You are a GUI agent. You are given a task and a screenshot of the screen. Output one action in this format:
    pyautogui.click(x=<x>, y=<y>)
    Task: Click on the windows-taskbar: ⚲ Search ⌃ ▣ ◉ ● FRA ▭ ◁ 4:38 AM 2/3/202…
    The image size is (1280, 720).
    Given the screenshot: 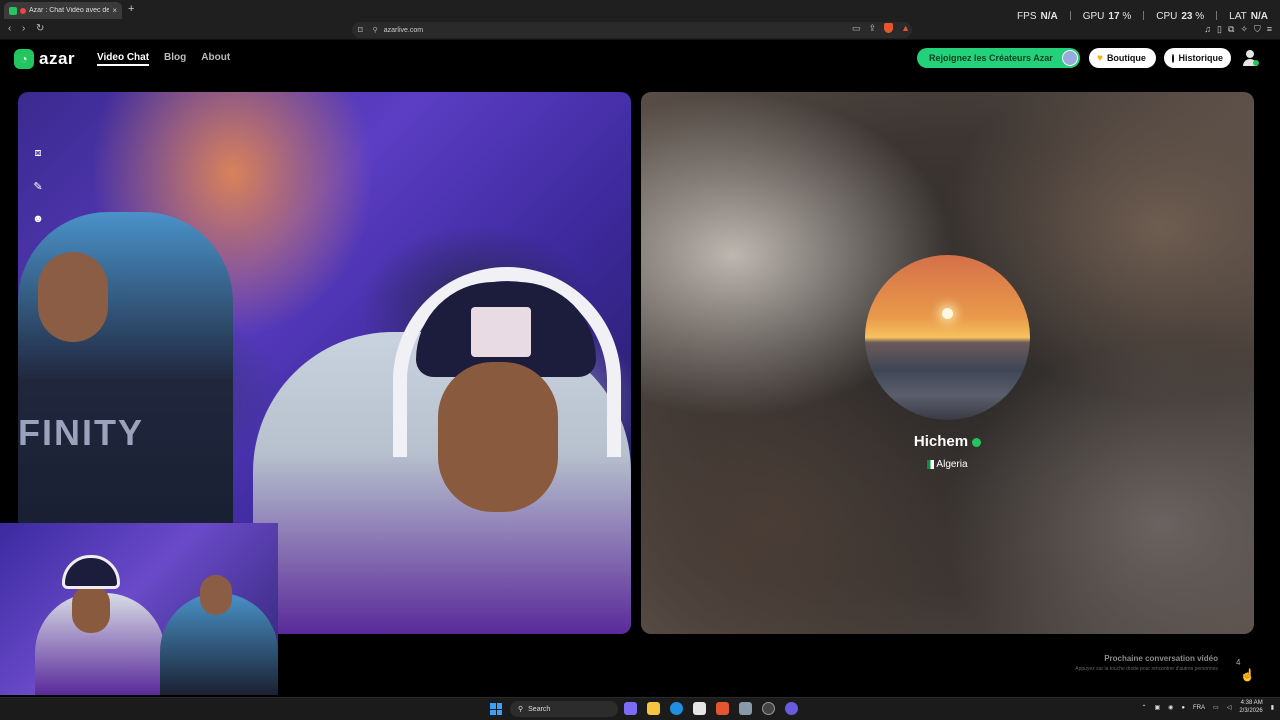 What is the action you would take?
    pyautogui.click(x=640, y=708)
    